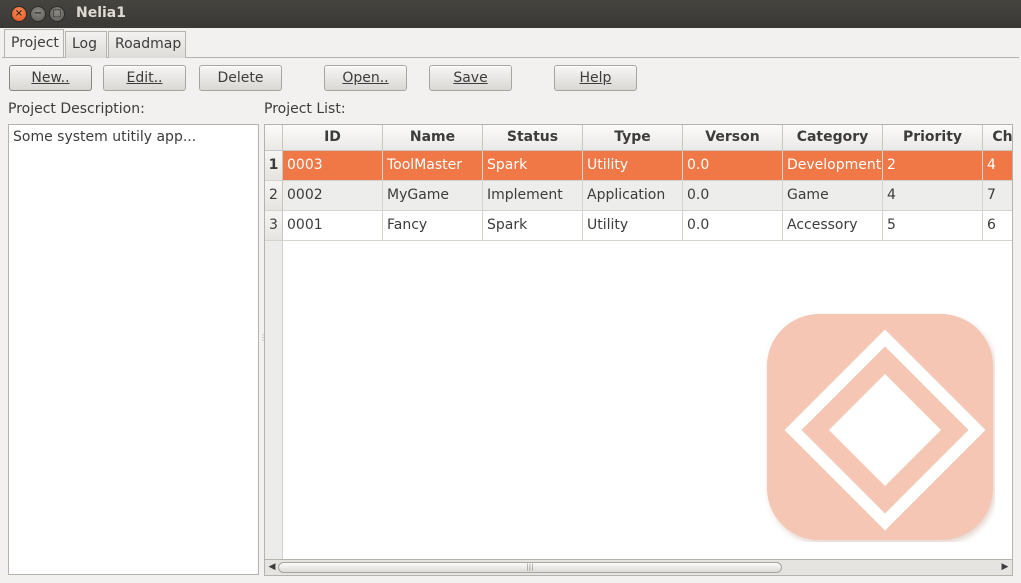  What do you see at coordinates (333, 226) in the screenshot?
I see `cell-id: 0001` at bounding box center [333, 226].